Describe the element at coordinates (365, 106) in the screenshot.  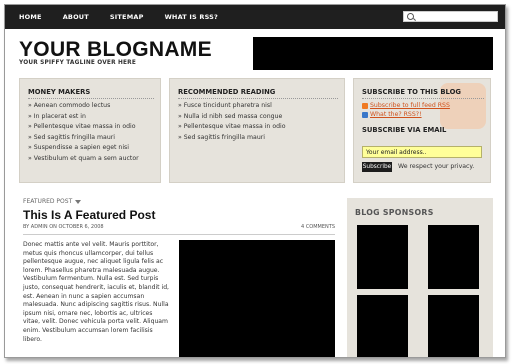
I see `rss-feed-icon` at that location.